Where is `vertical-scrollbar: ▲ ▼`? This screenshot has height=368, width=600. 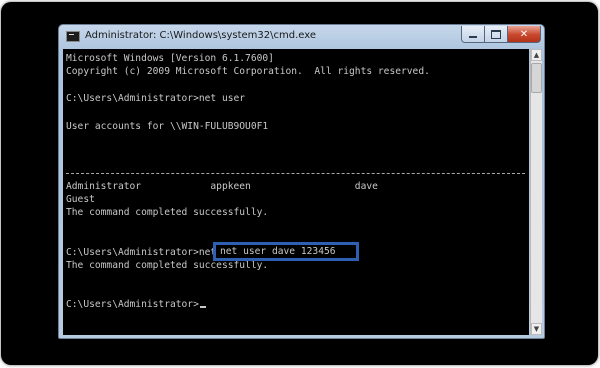 vertical-scrollbar: ▲ ▼ is located at coordinates (536, 192).